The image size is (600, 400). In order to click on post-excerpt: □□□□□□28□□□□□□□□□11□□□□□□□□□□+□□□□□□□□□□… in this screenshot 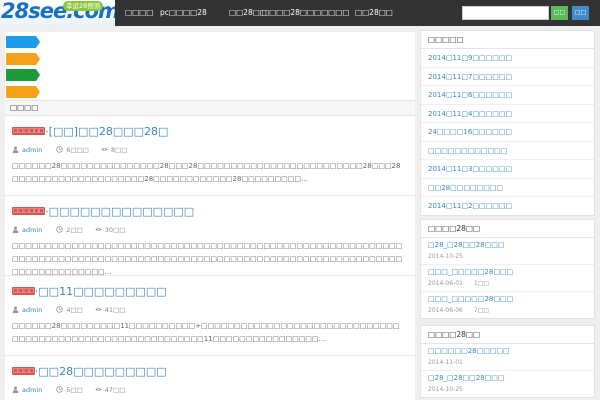, I will do `click(206, 332)`.